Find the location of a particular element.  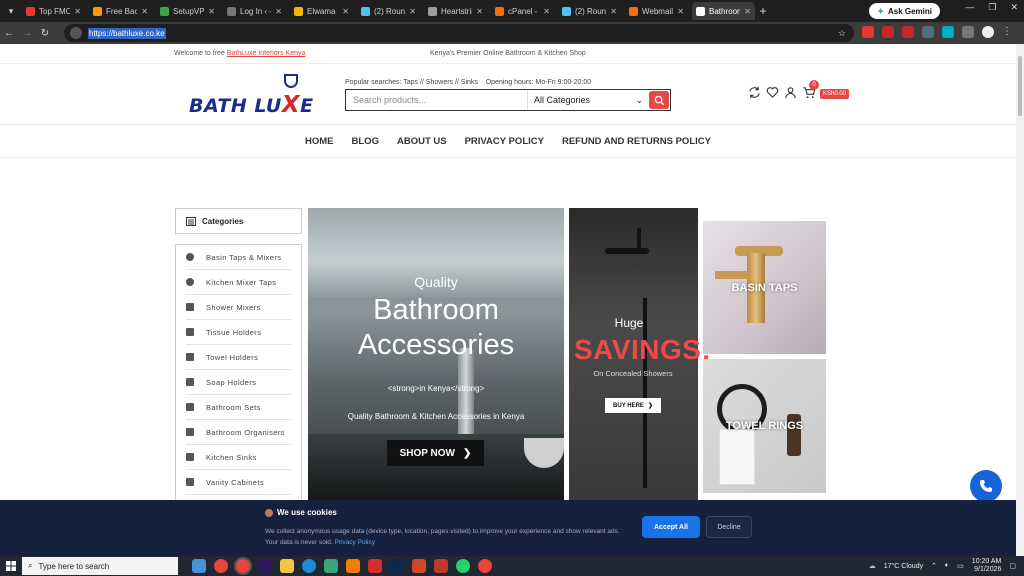

site-logo: BATH LUXE is located at coordinates (251, 96).